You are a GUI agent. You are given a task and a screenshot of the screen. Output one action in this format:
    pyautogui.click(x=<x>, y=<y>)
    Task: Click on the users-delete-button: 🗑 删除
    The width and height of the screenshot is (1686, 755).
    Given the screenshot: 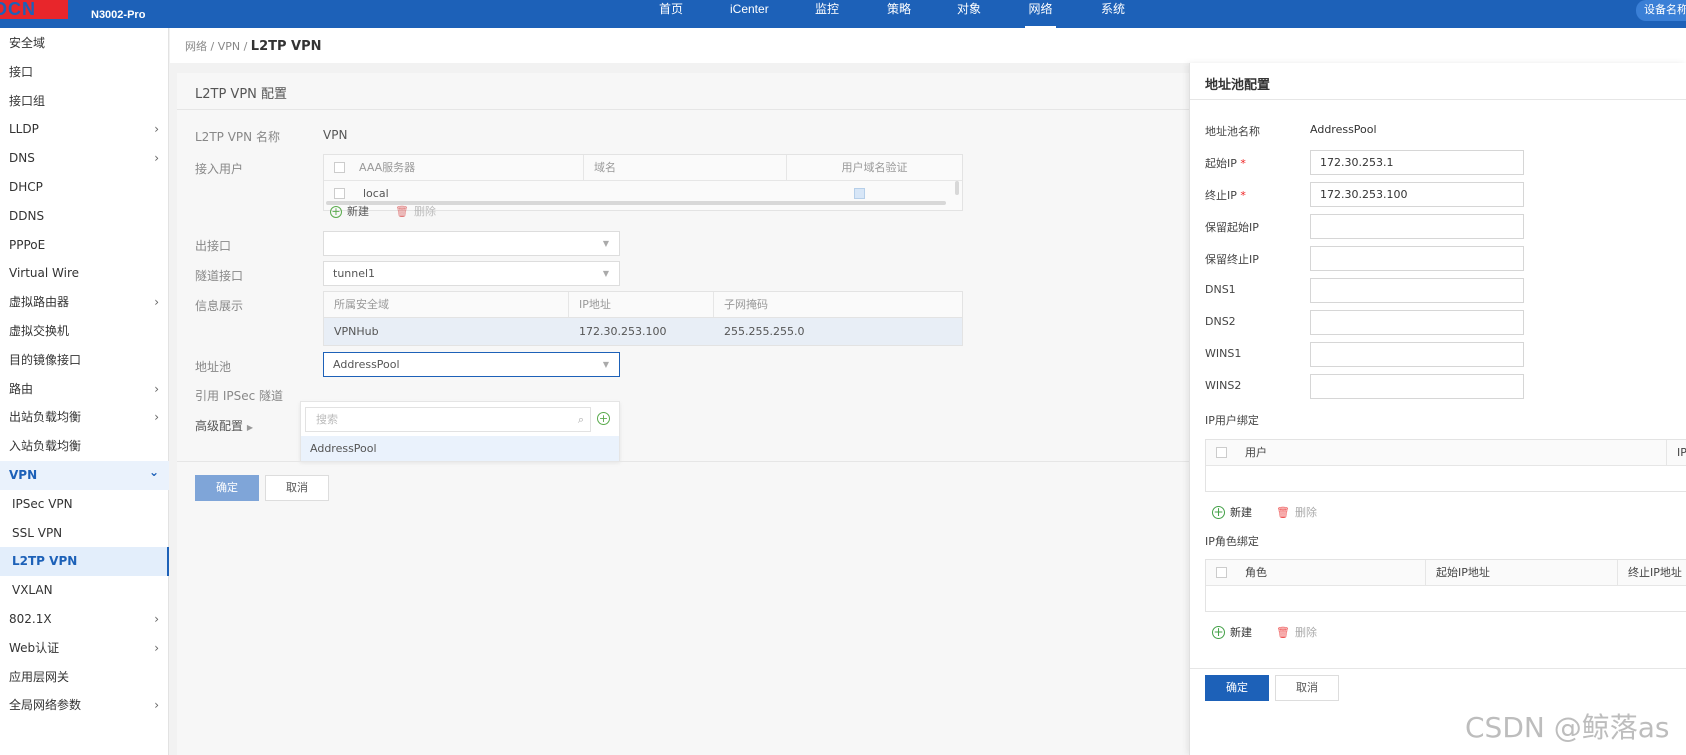 What is the action you would take?
    pyautogui.click(x=415, y=211)
    